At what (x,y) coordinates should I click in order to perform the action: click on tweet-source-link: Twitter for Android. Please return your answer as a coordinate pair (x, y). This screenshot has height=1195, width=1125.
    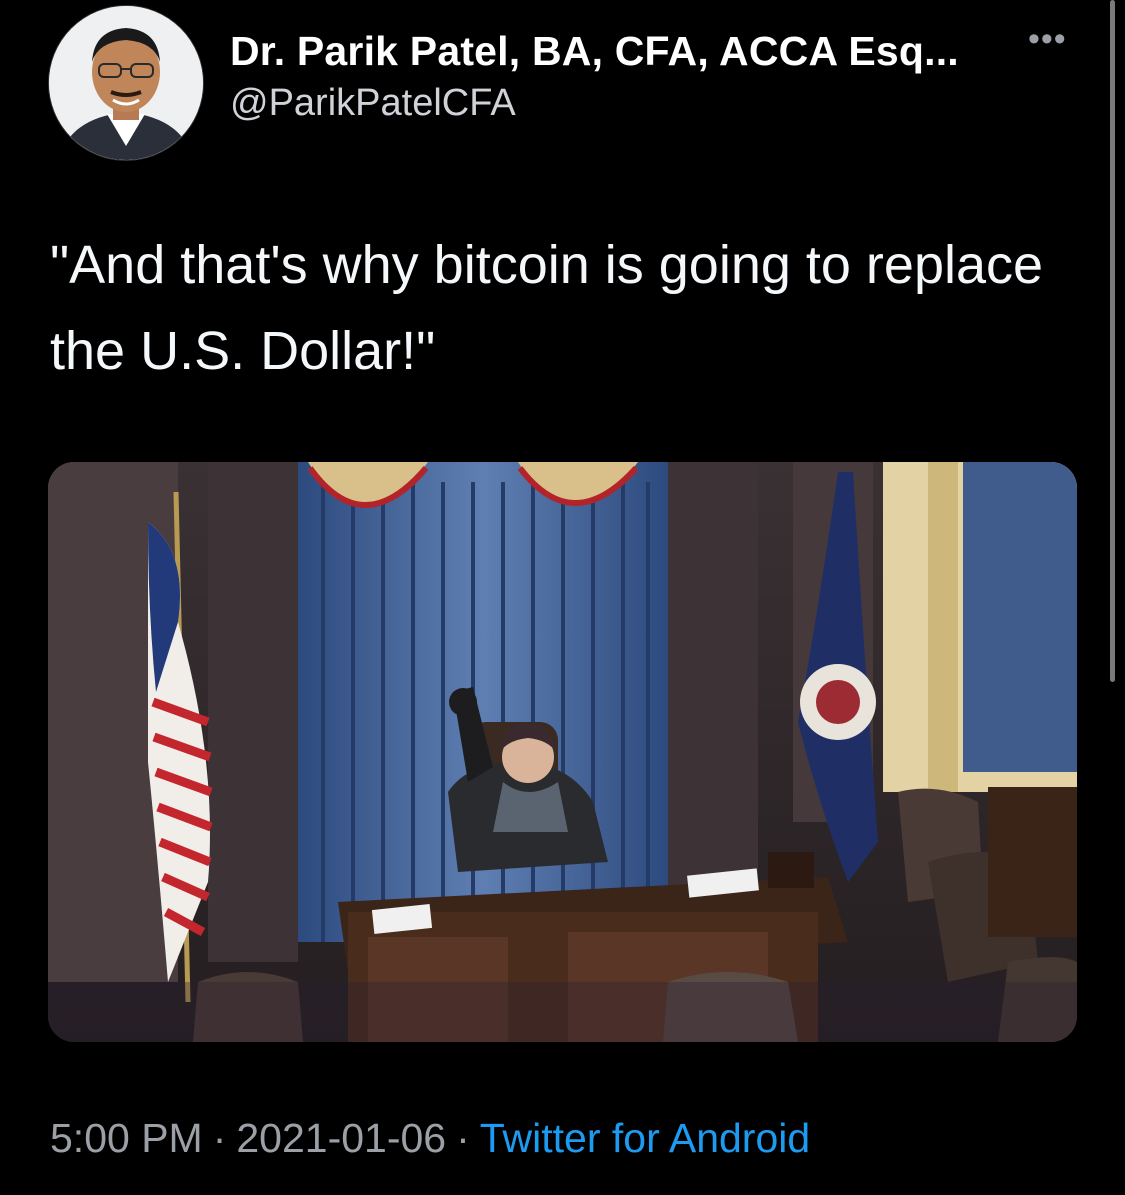
    Looking at the image, I should click on (645, 1138).